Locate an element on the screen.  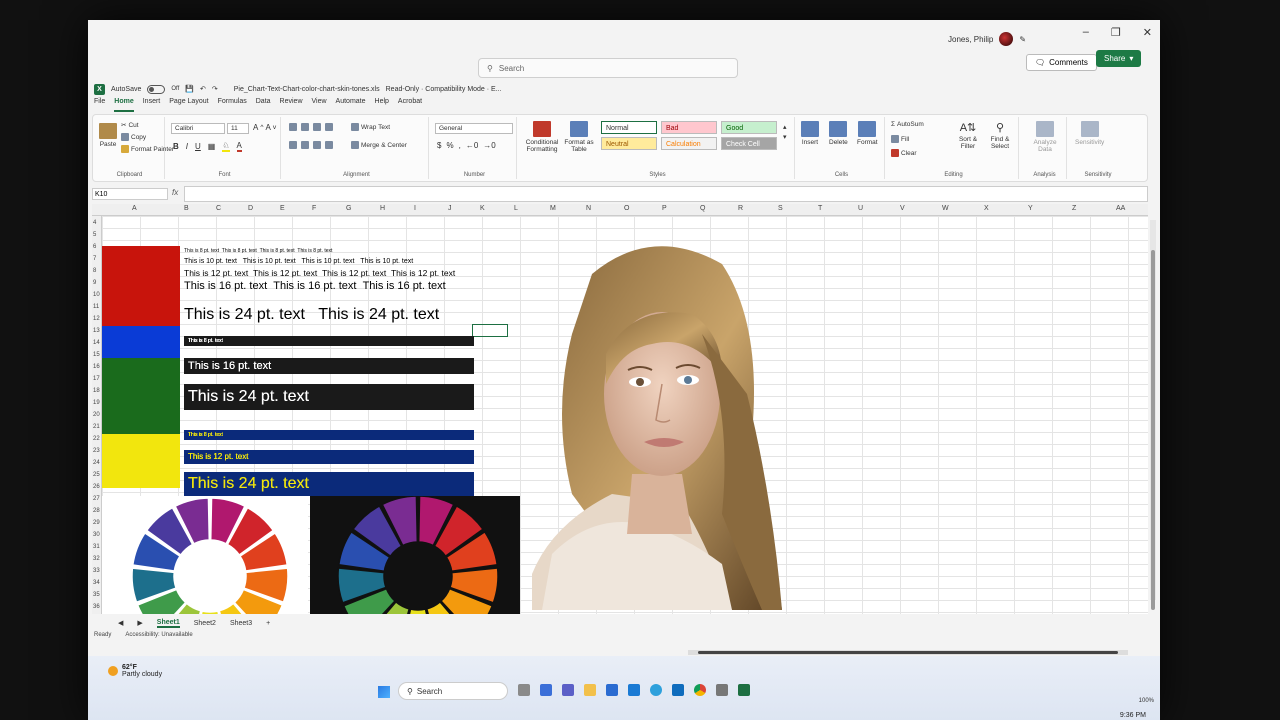
style-good: Good is located at coordinates (749, 127).